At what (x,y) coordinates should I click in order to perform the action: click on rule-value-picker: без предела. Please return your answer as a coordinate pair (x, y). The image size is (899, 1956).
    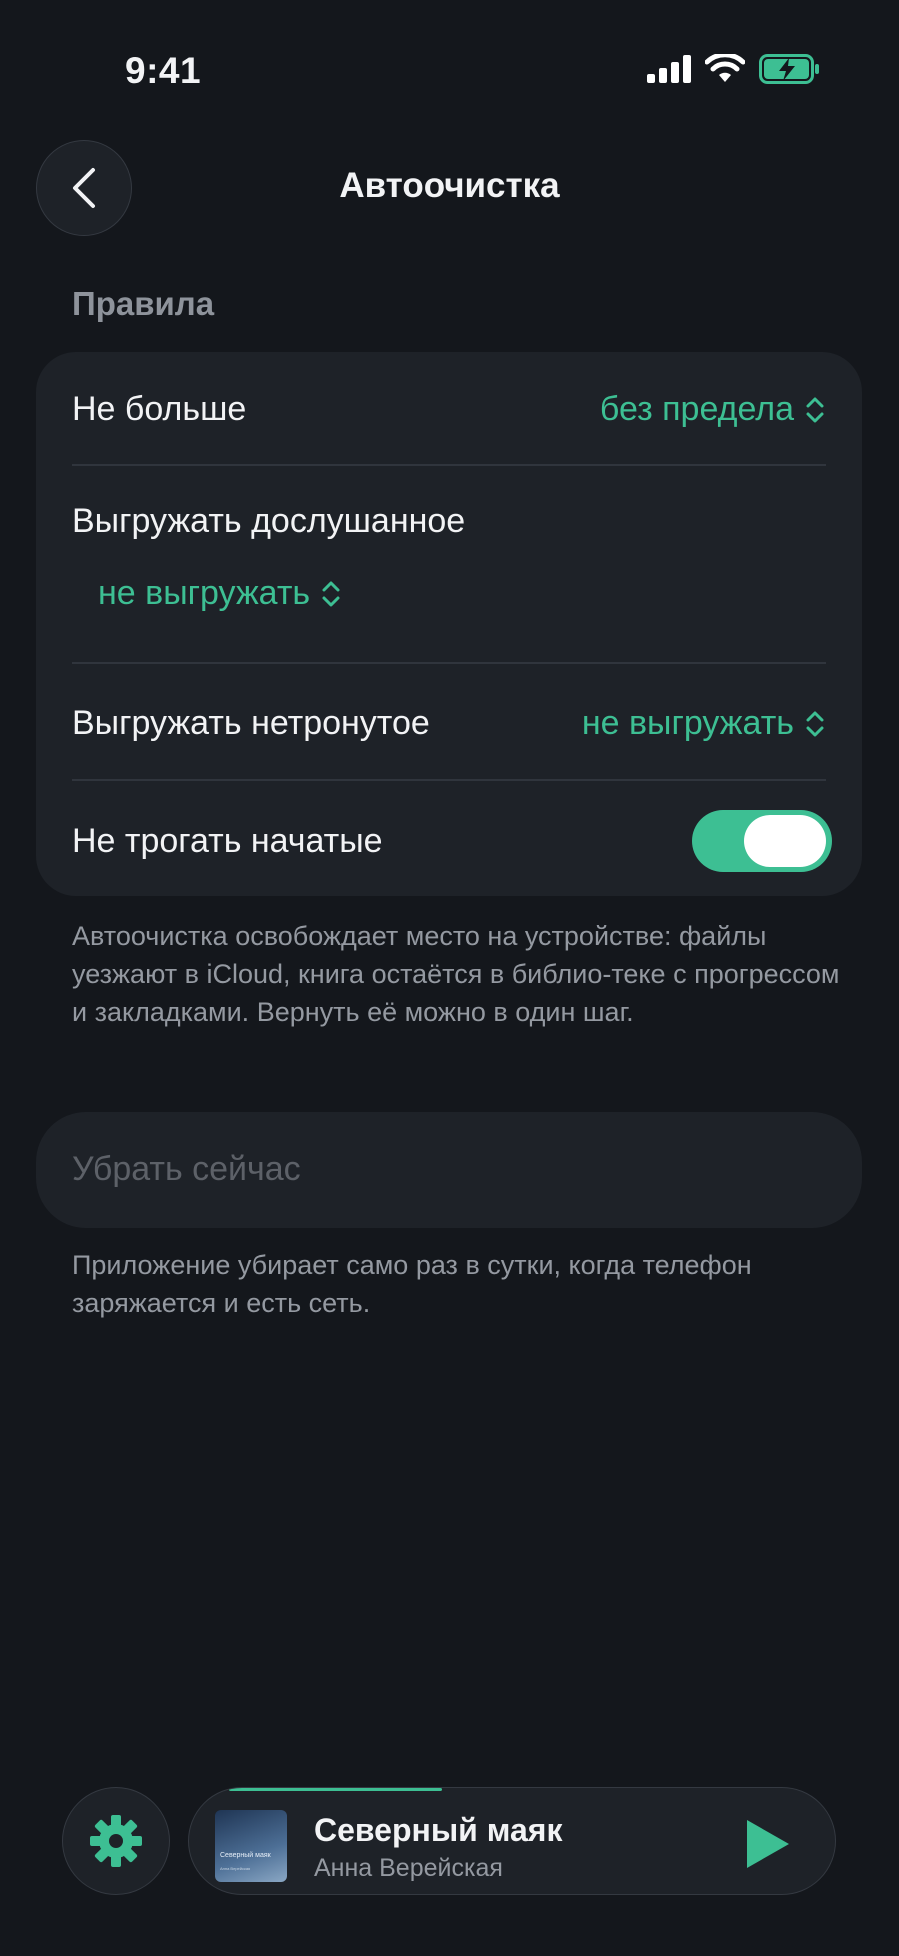
    Looking at the image, I should click on (713, 409).